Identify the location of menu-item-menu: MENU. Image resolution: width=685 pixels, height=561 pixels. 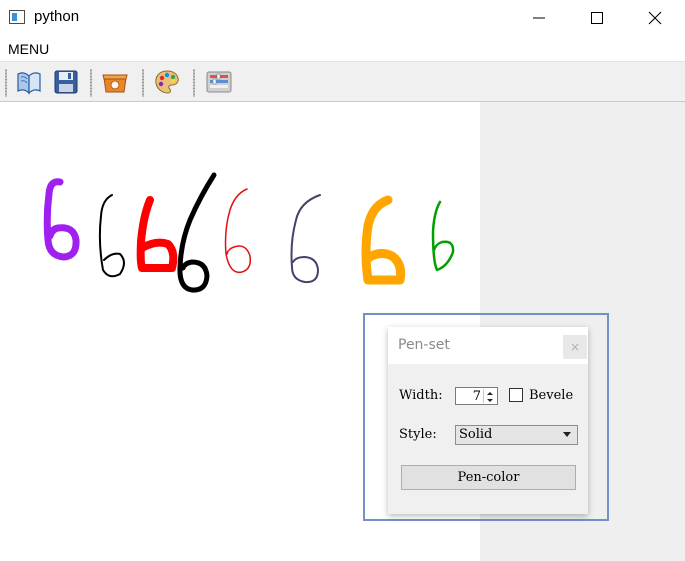
(28, 49).